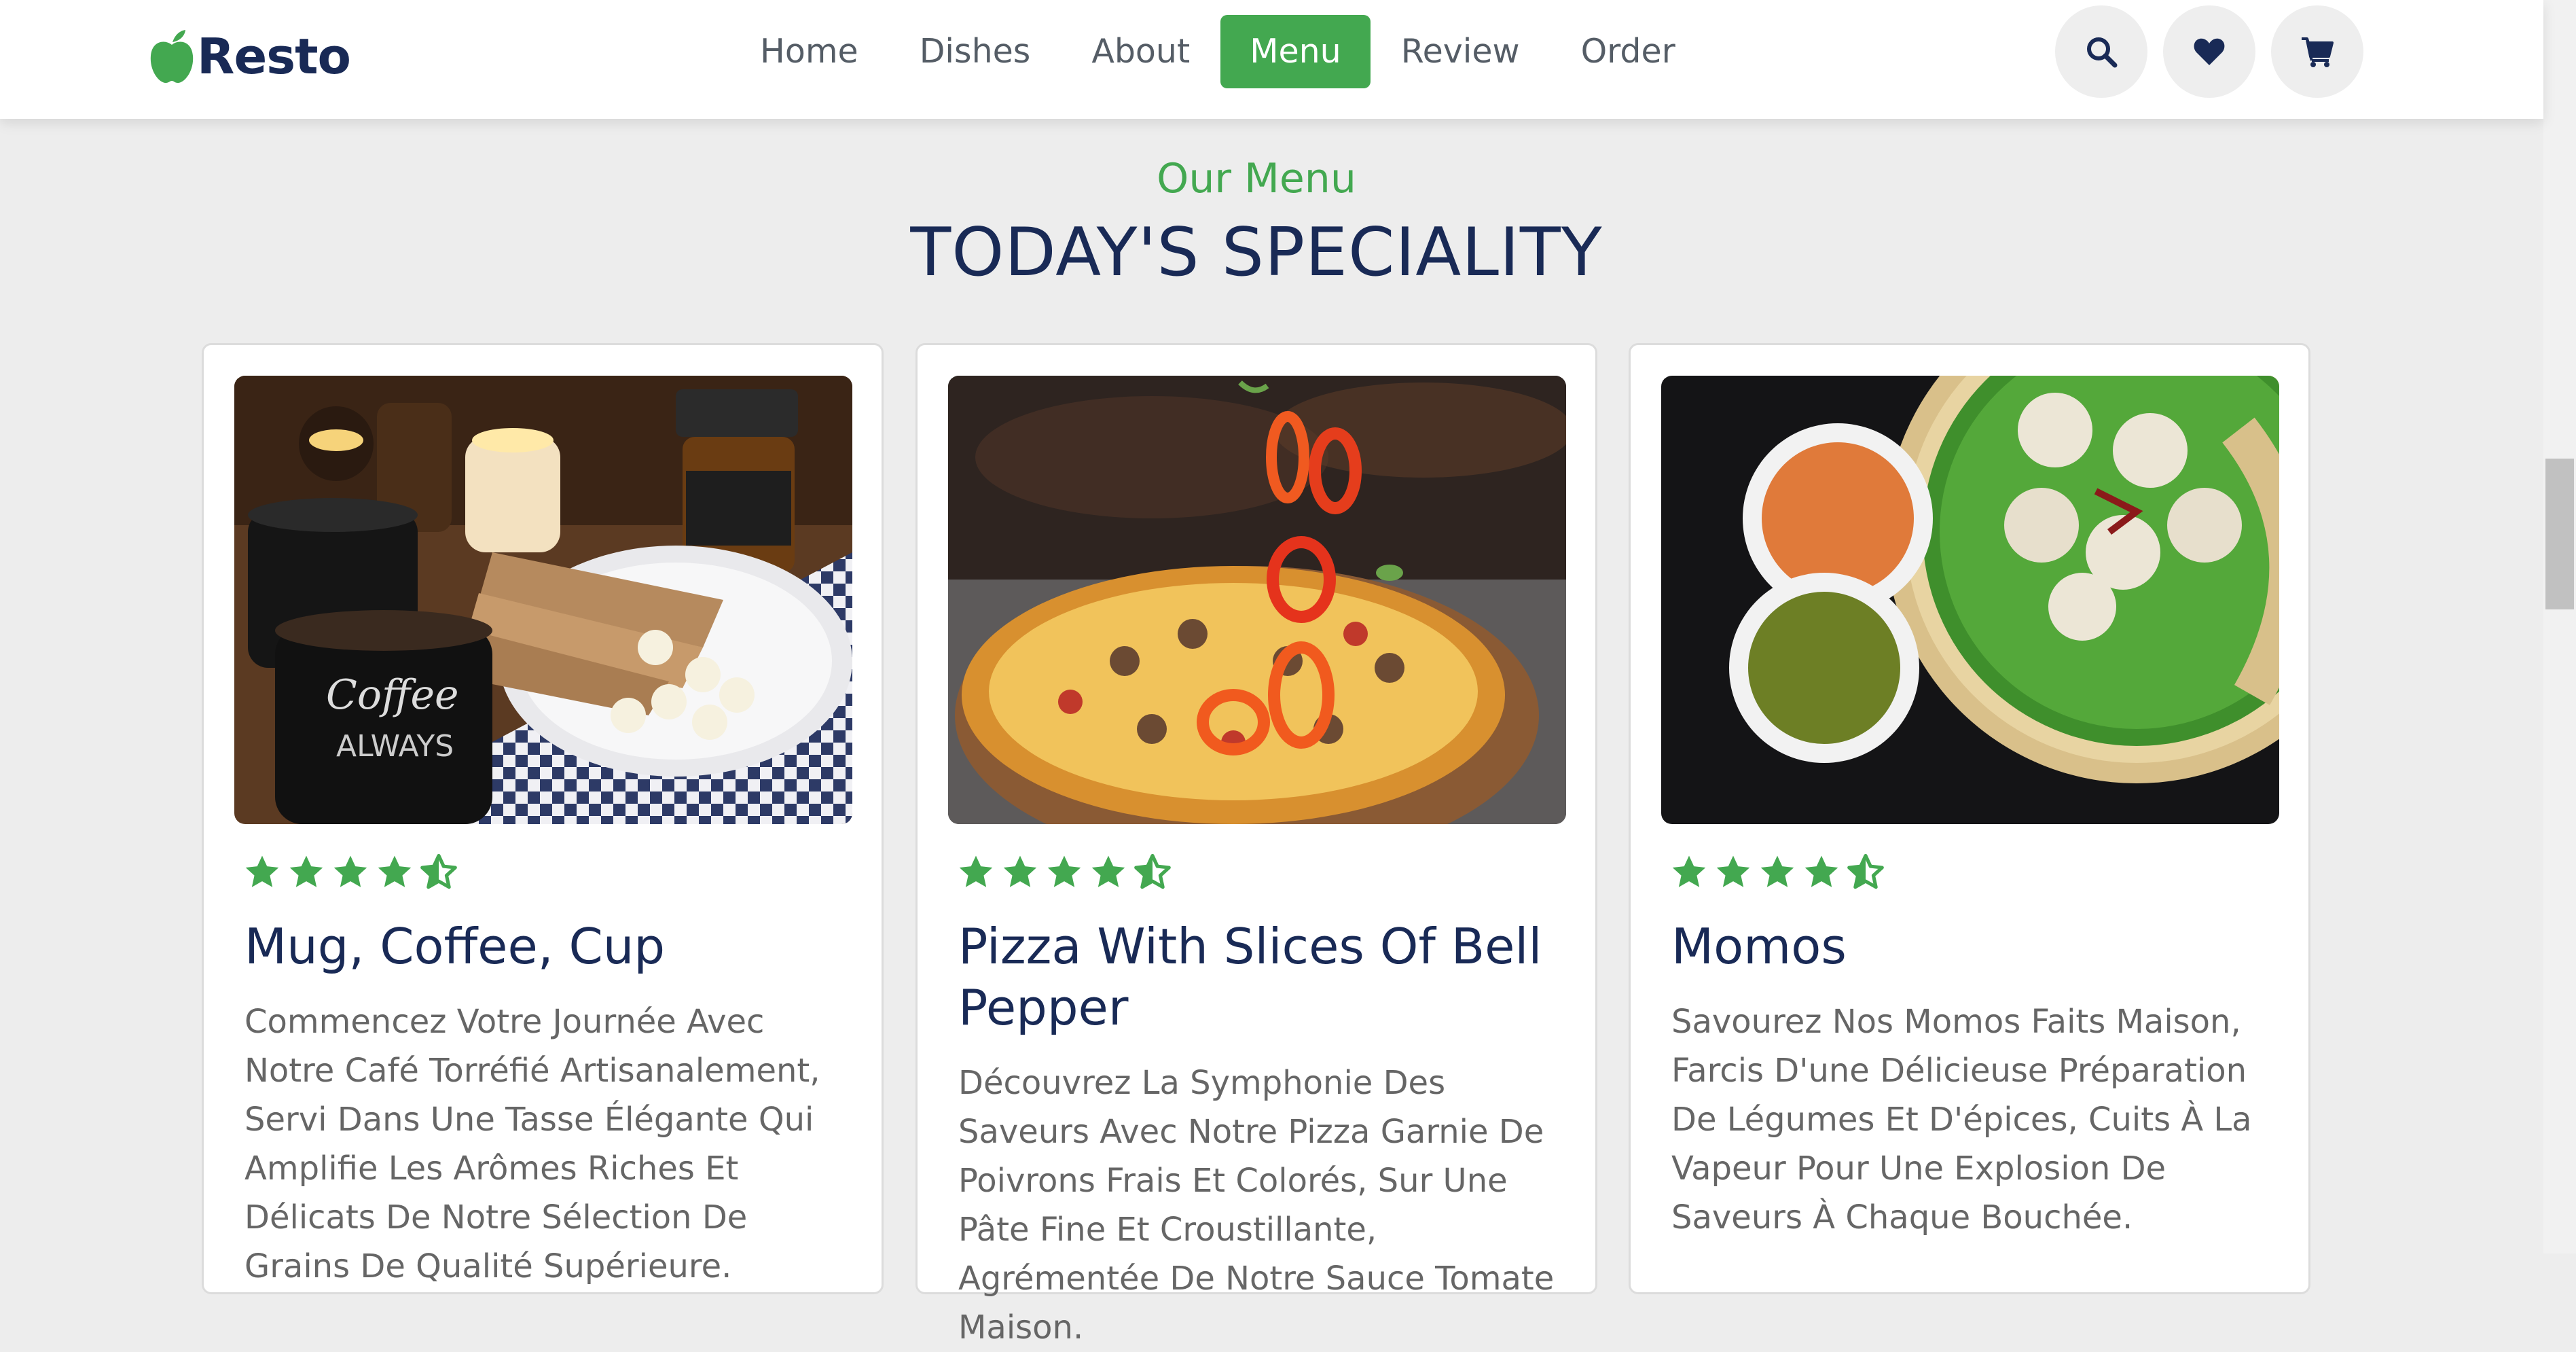 Image resolution: width=2576 pixels, height=1352 pixels. I want to click on search-icon, so click(2102, 52).